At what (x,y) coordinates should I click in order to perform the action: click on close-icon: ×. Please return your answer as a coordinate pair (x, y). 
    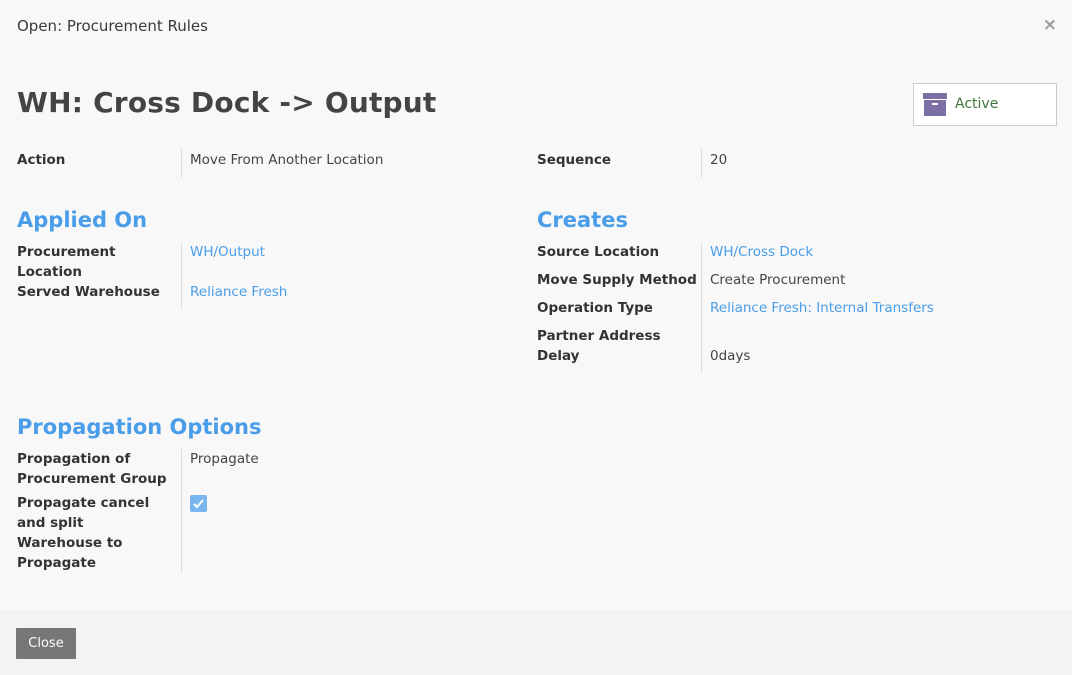
    Looking at the image, I should click on (1050, 25).